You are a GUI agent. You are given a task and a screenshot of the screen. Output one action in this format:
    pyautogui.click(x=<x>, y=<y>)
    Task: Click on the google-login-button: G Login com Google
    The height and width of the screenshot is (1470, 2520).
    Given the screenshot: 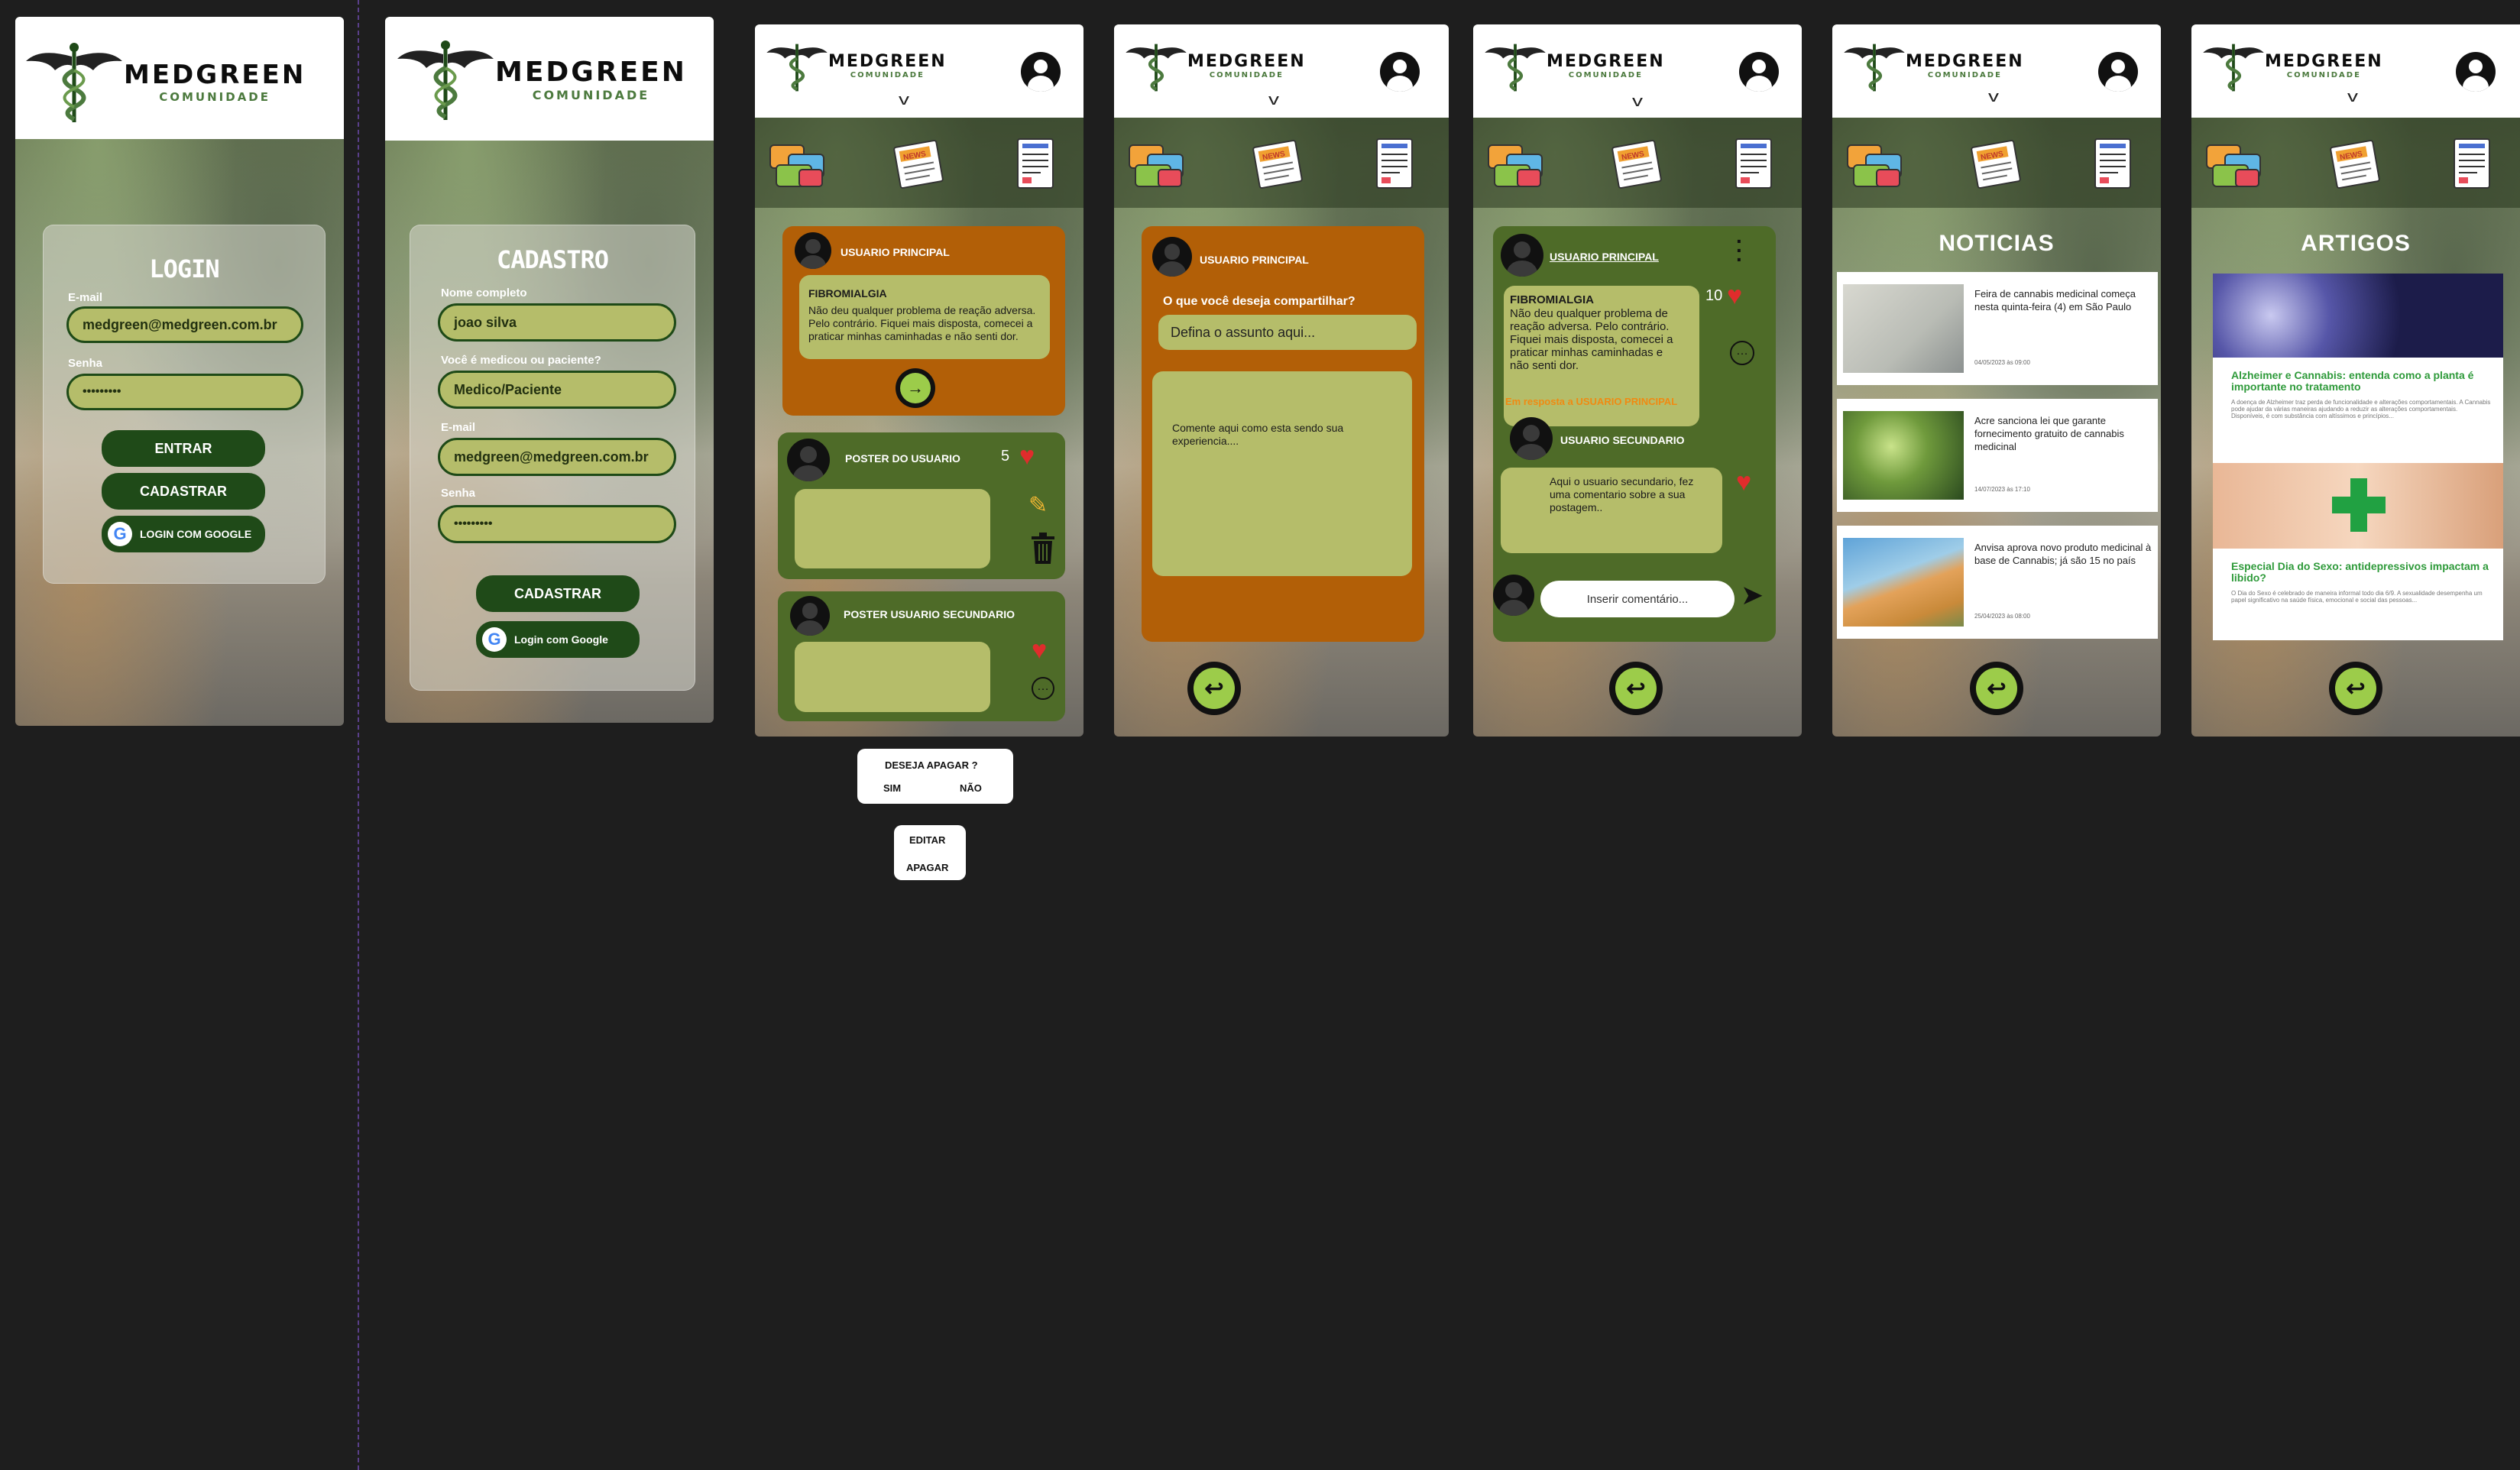 What is the action you would take?
    pyautogui.click(x=558, y=639)
    